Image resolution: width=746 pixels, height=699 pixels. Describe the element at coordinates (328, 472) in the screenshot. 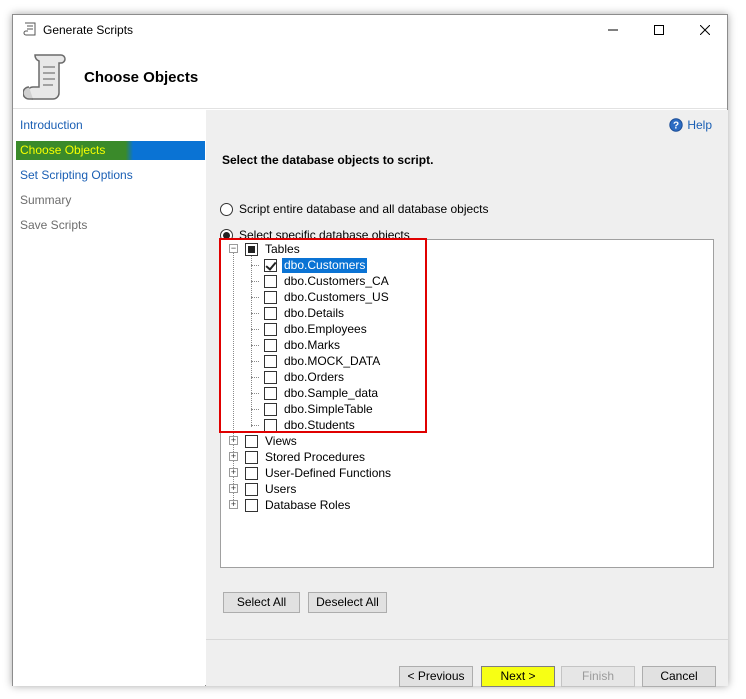

I see `tree-node-label: User-Defined Functions` at that location.